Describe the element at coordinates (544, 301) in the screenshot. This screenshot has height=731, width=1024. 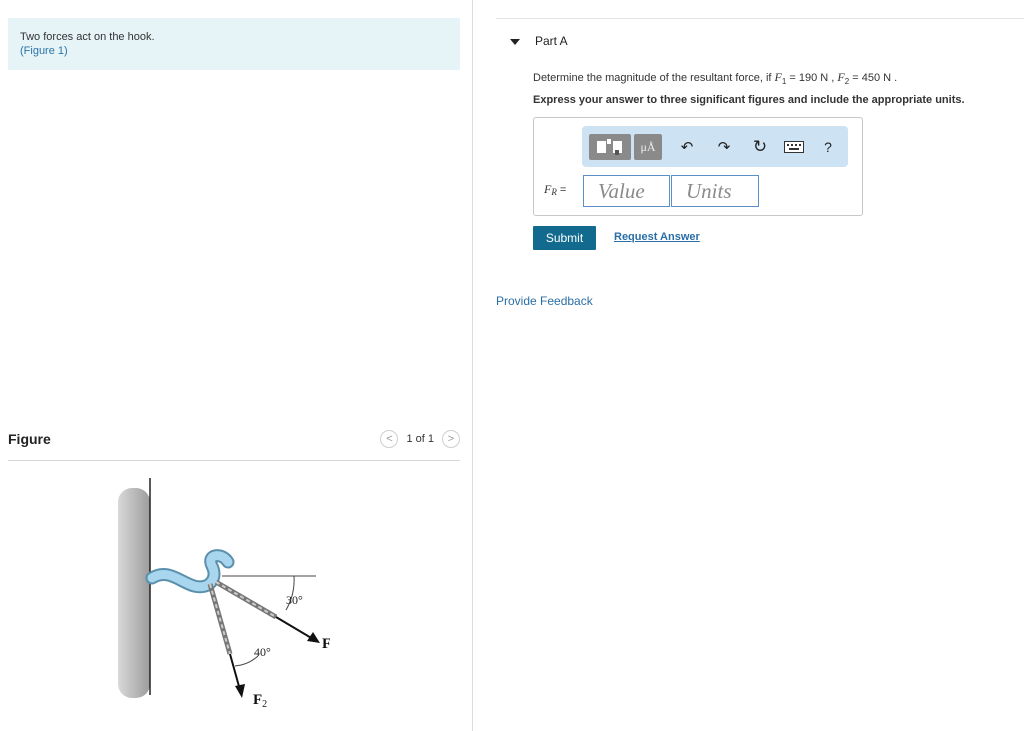
I see `provide-feedback-link: Provide Feedback` at that location.